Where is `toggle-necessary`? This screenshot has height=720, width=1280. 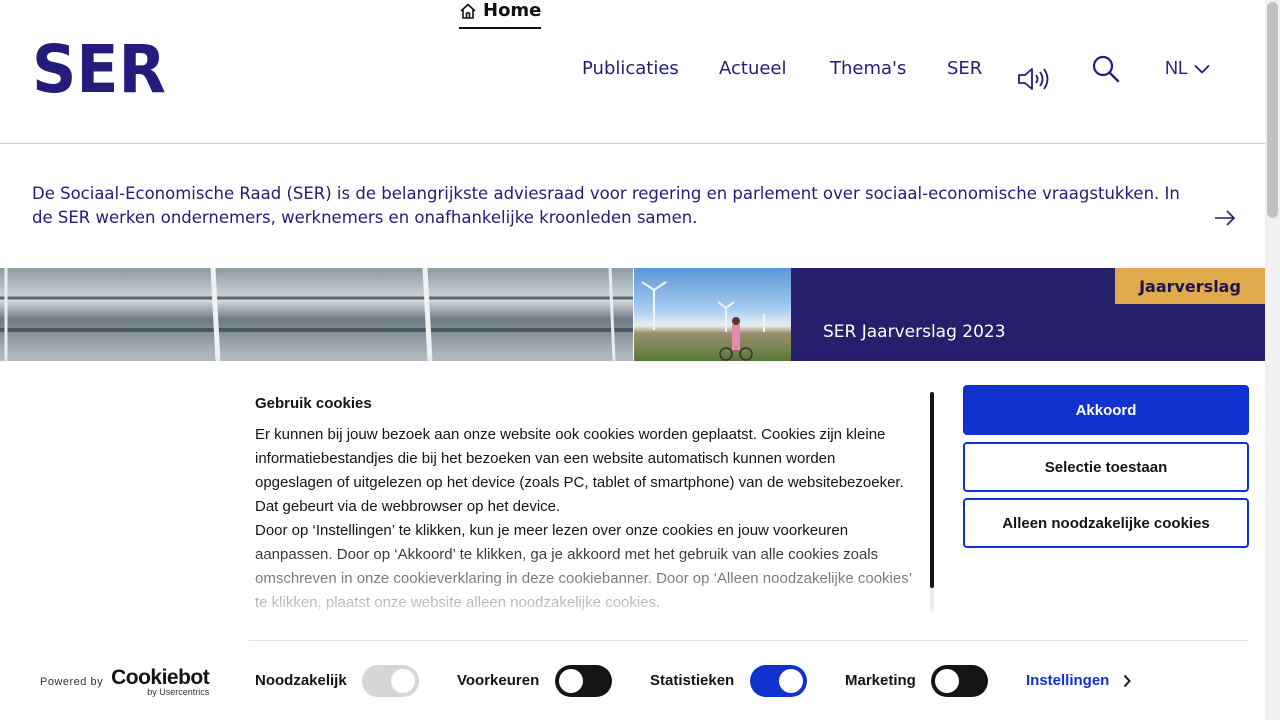 toggle-necessary is located at coordinates (390, 681).